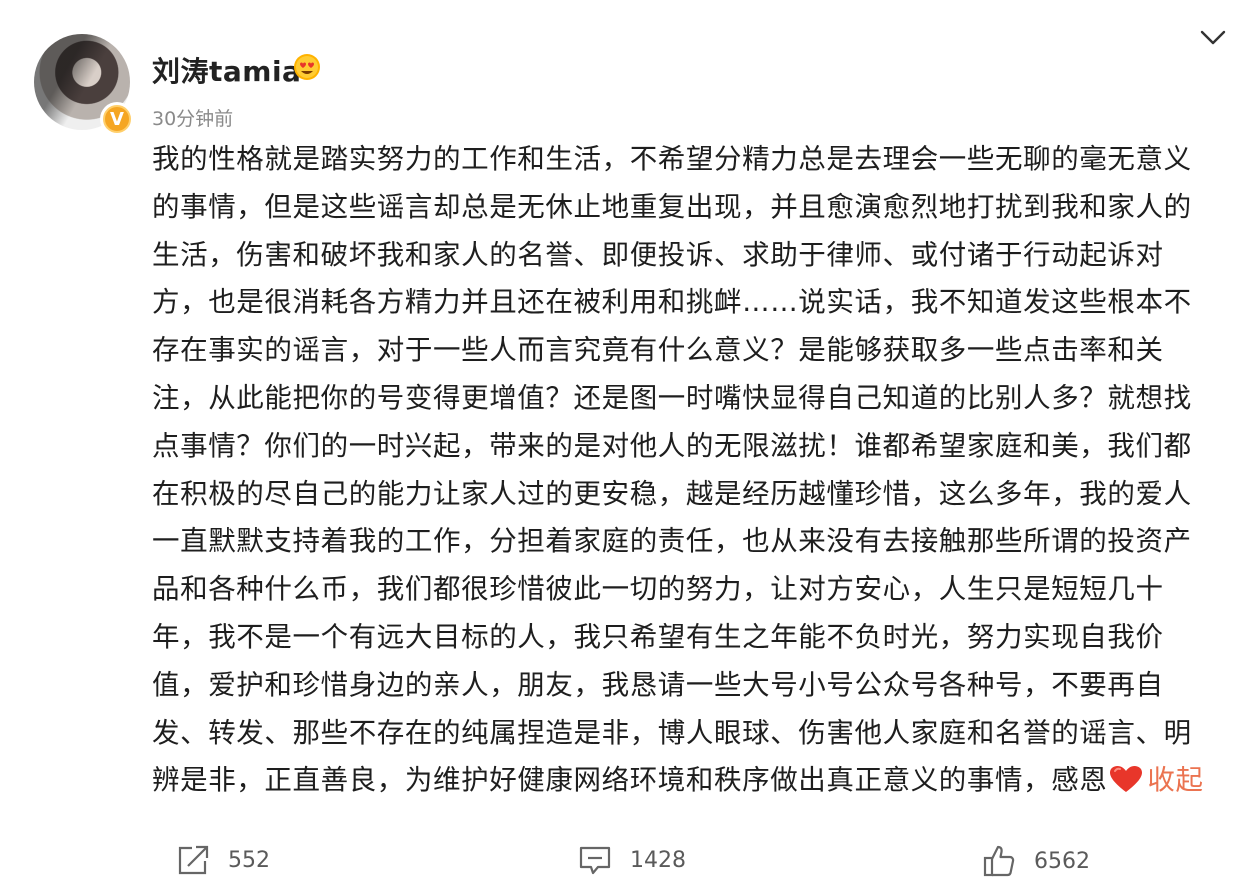 This screenshot has width=1260, height=896. Describe the element at coordinates (223, 860) in the screenshot. I see `repost-button: 552` at that location.